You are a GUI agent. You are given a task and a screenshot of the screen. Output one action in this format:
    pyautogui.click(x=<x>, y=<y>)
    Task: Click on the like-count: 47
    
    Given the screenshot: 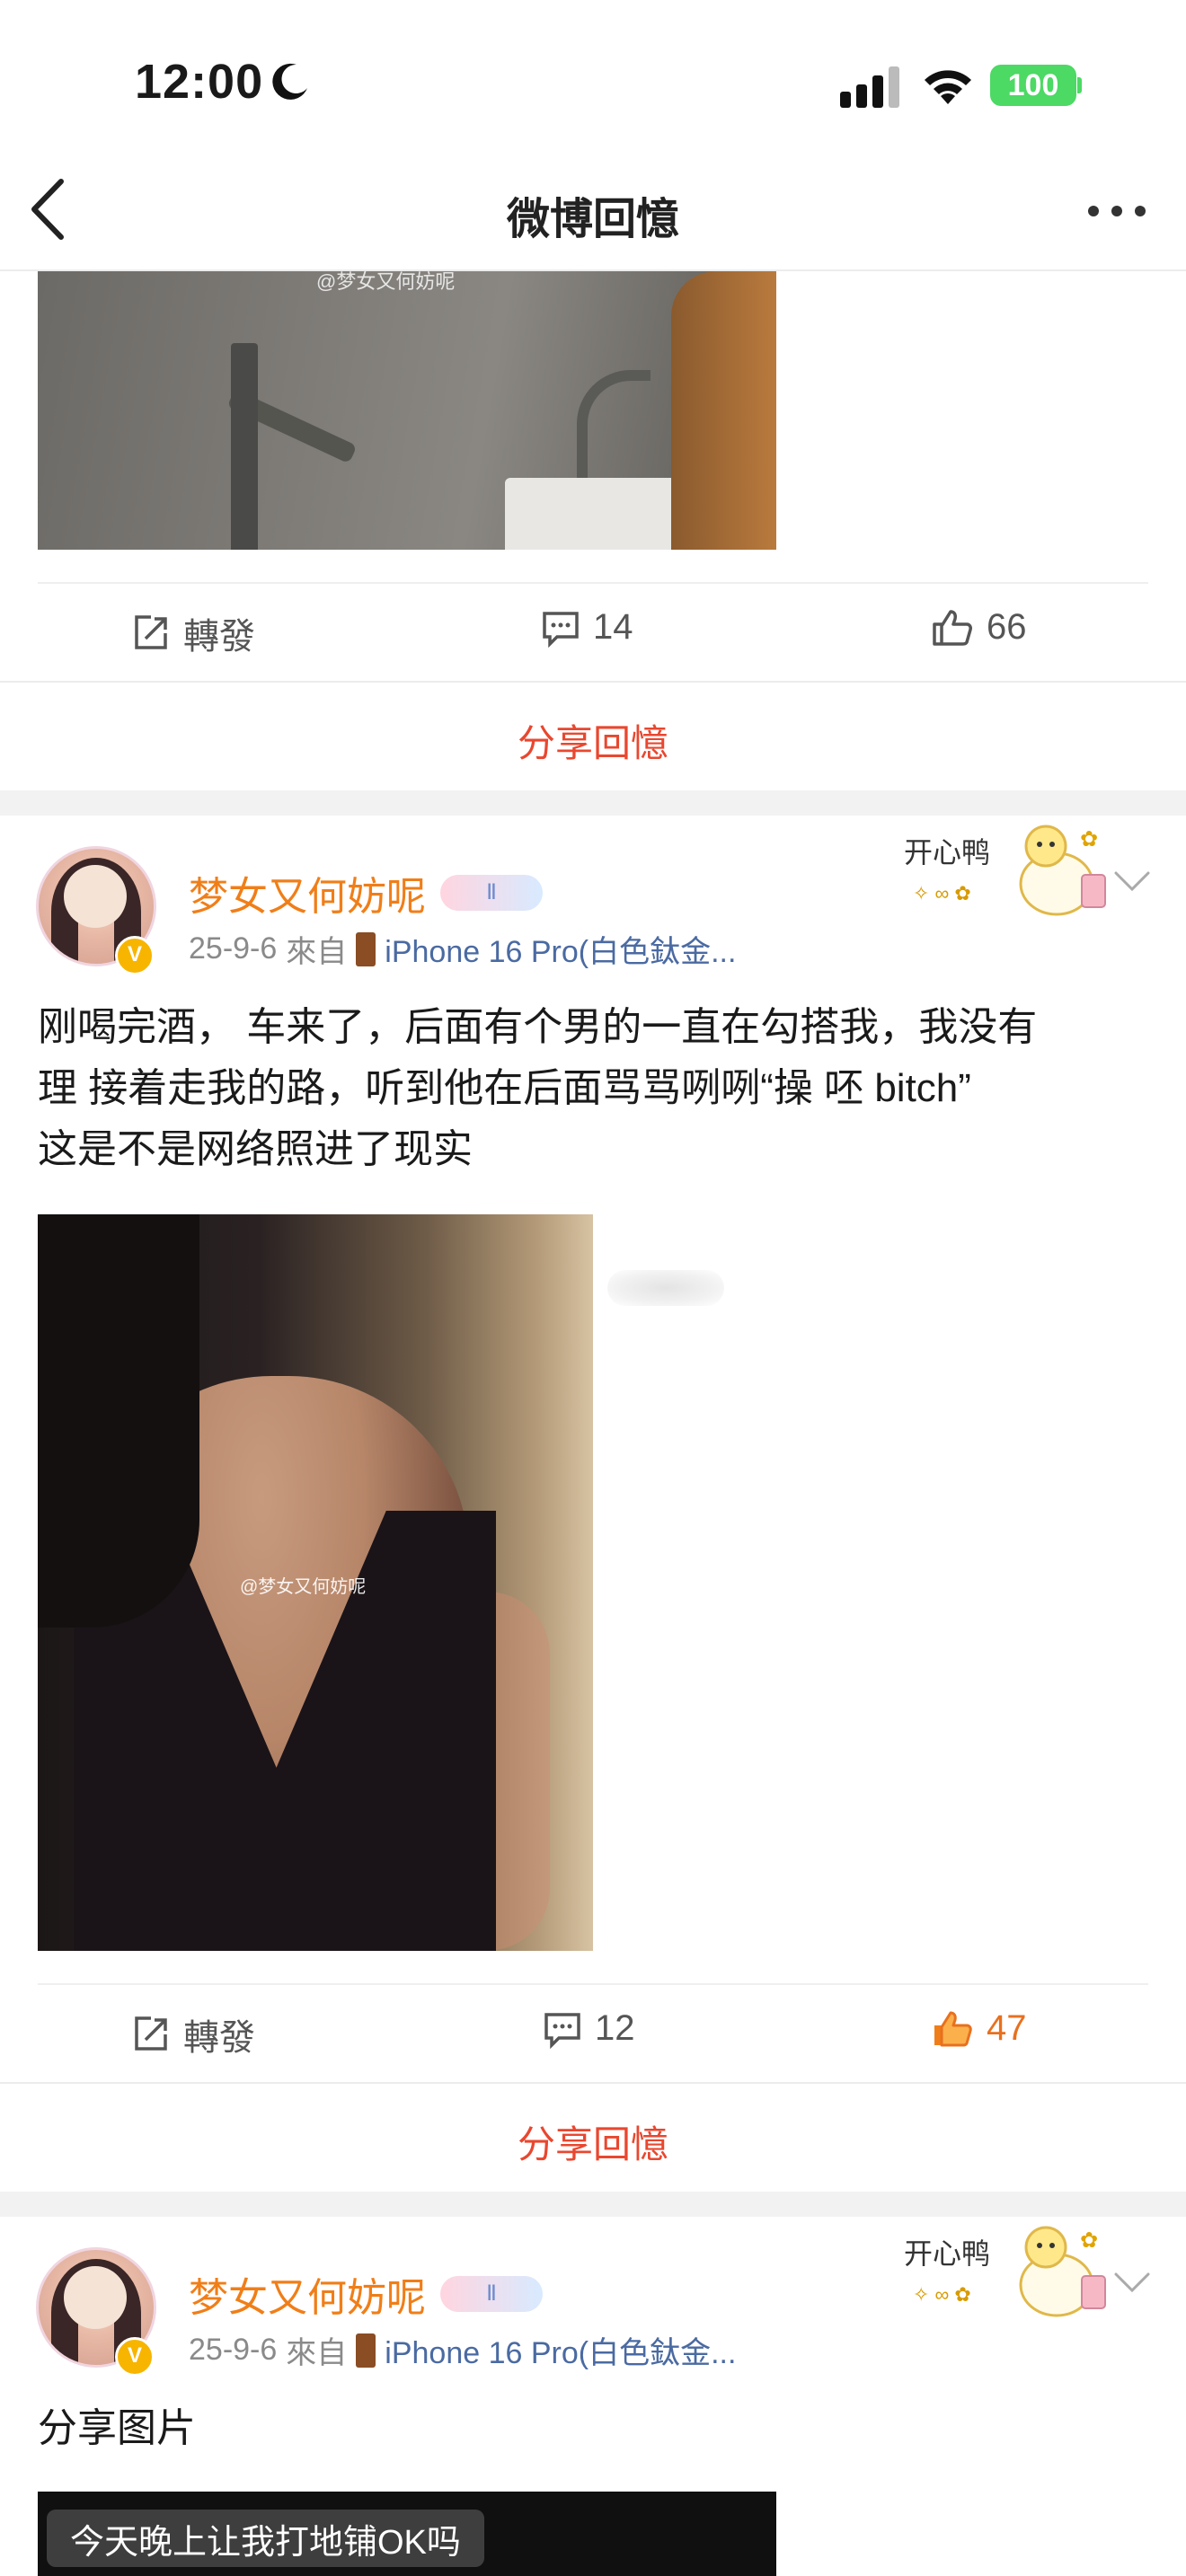 What is the action you would take?
    pyautogui.click(x=1007, y=2028)
    